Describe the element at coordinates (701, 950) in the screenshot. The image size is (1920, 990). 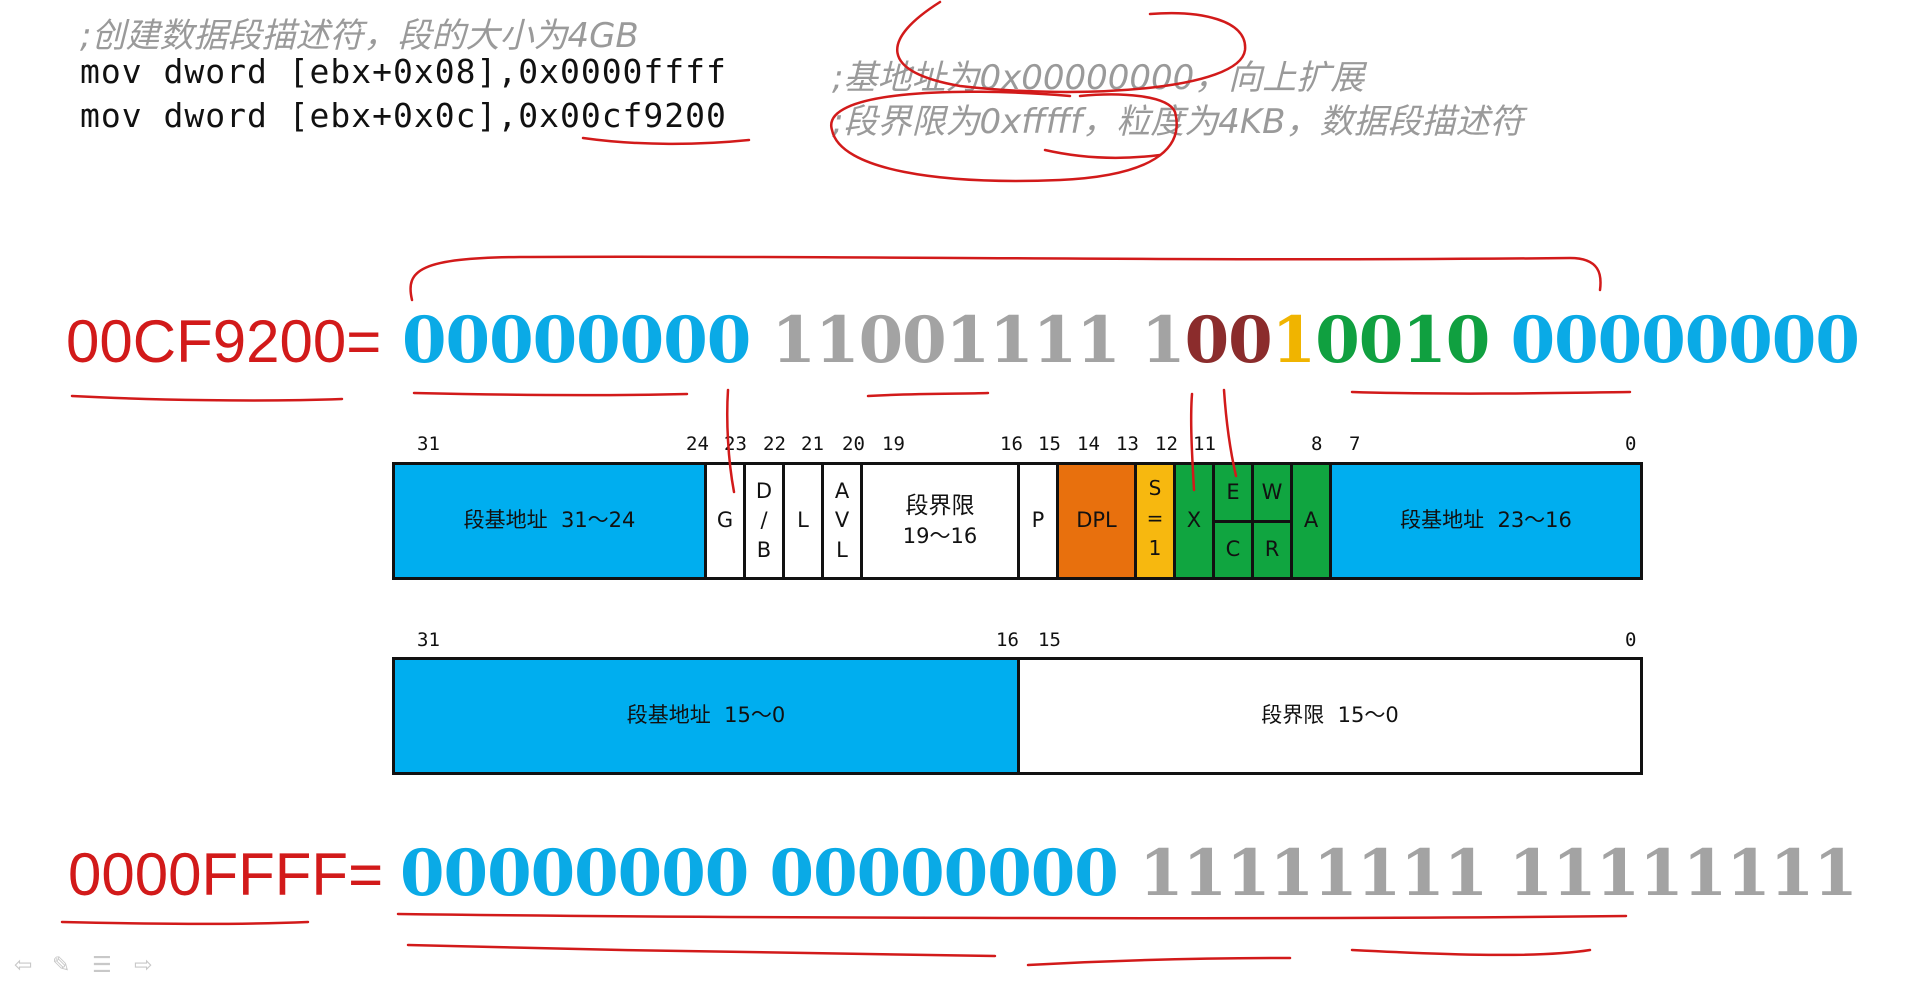
I see `underline-low-byte3` at that location.